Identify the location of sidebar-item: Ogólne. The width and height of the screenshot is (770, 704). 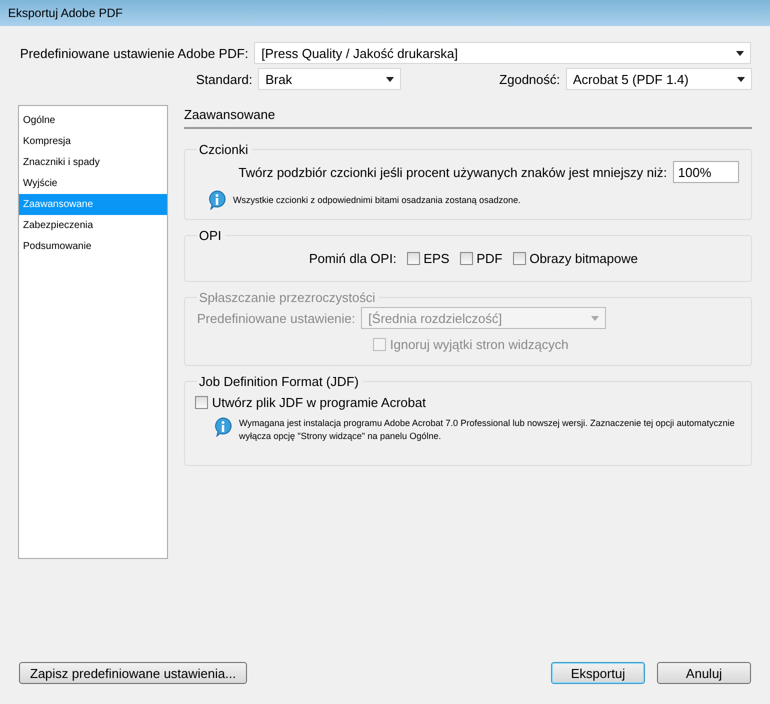
(93, 120).